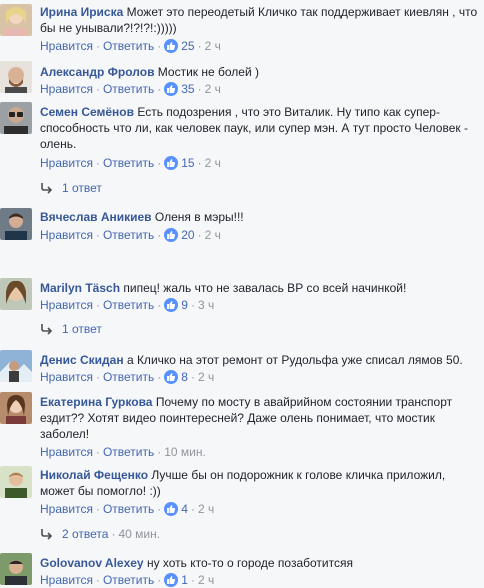 This screenshot has height=588, width=484. Describe the element at coordinates (85, 534) in the screenshot. I see `replies-count: 2 ответа` at that location.